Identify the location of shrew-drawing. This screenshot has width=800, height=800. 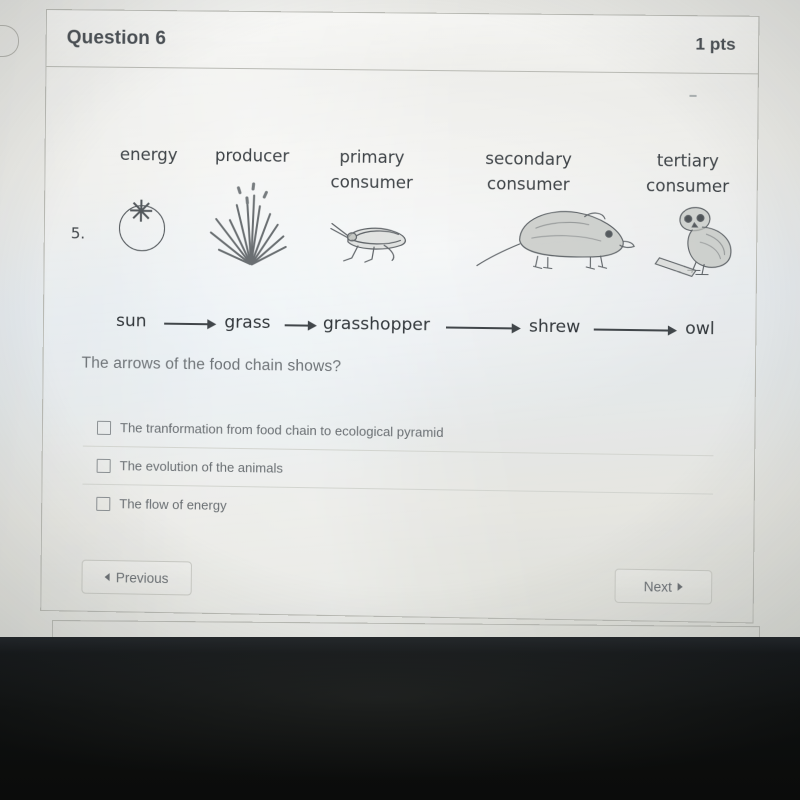
(556, 236).